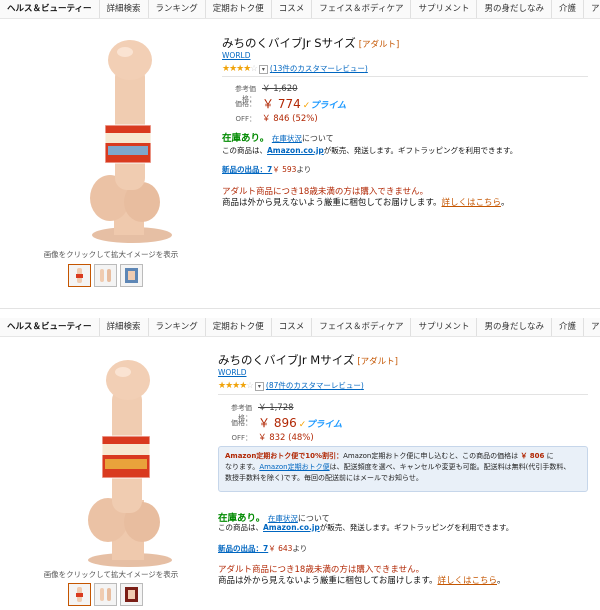  Describe the element at coordinates (284, 456) in the screenshot. I see `subscribe-lead: Amazon定期おトク便で10%割引：` at that location.